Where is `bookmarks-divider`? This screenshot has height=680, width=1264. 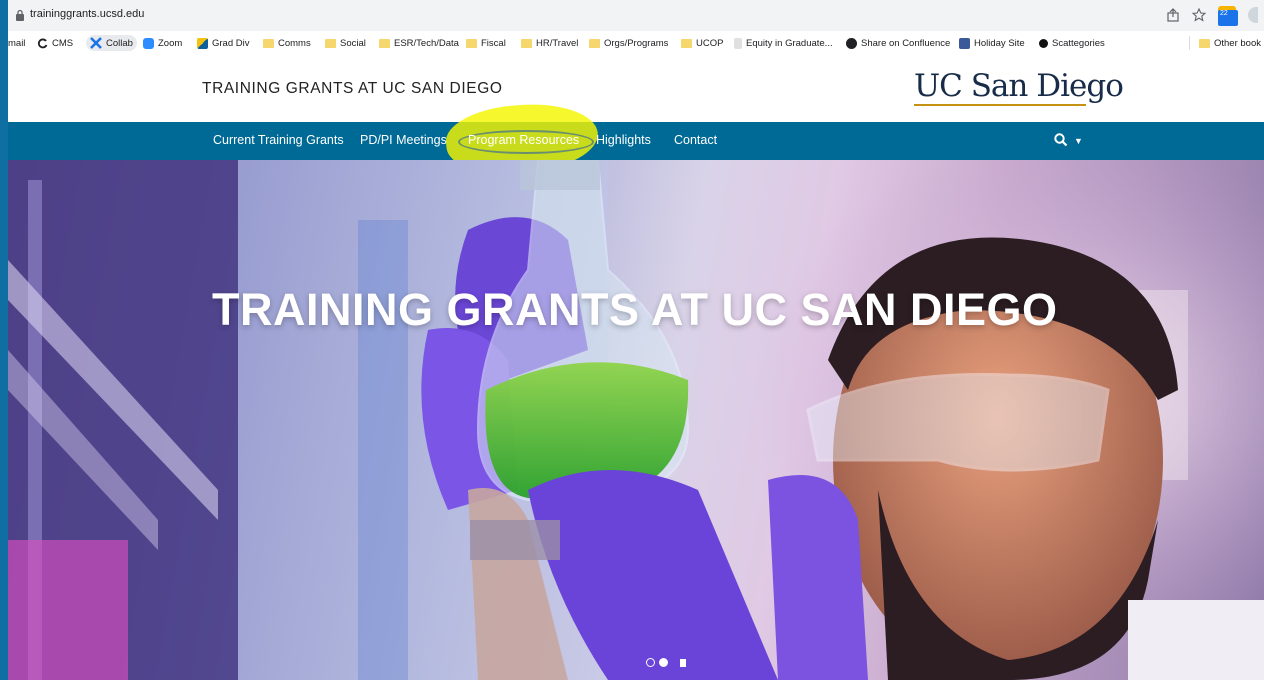
bookmarks-divider is located at coordinates (1189, 43).